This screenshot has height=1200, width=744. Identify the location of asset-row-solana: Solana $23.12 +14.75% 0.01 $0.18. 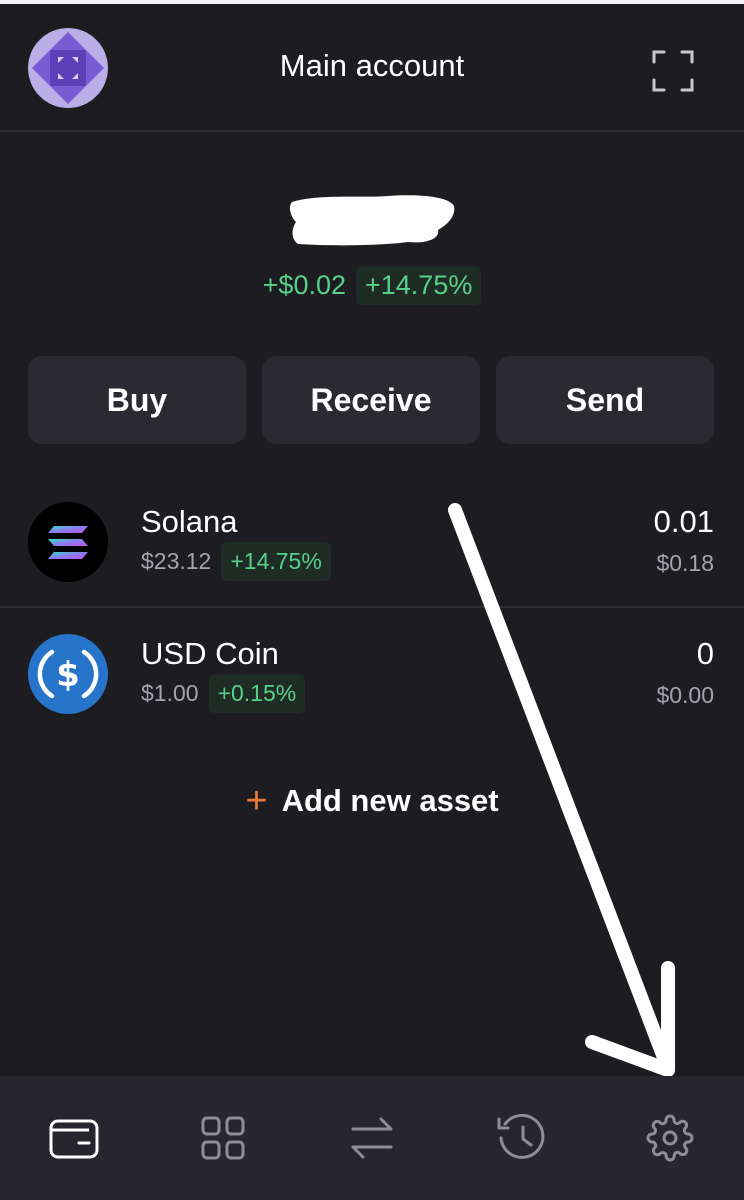
(372, 543).